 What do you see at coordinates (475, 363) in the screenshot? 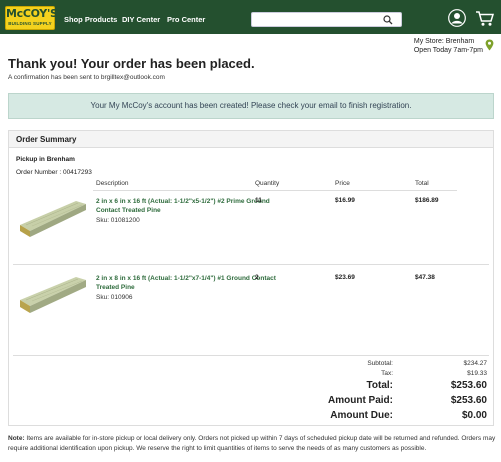
I see `subtotal-value: $234.27` at bounding box center [475, 363].